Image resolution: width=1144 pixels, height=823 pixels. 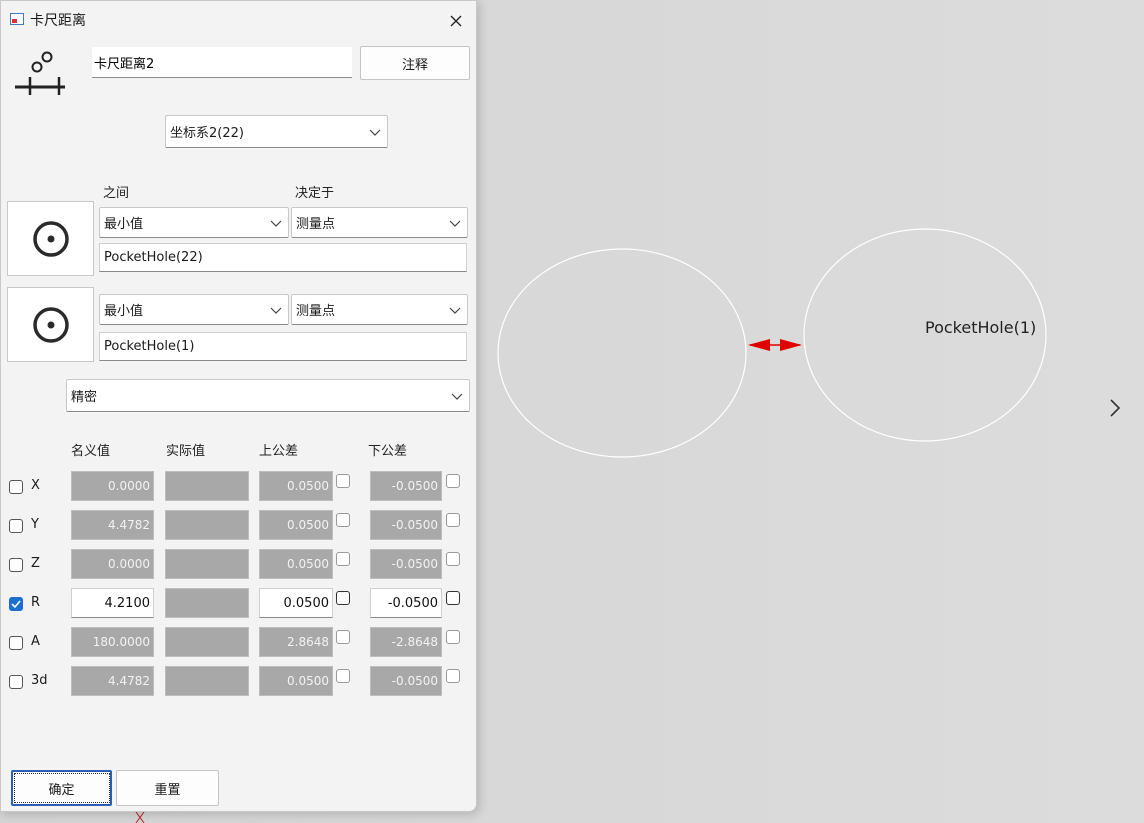 What do you see at coordinates (124, 311) in the screenshot?
I see `feature2-mode-value: 最小值` at bounding box center [124, 311].